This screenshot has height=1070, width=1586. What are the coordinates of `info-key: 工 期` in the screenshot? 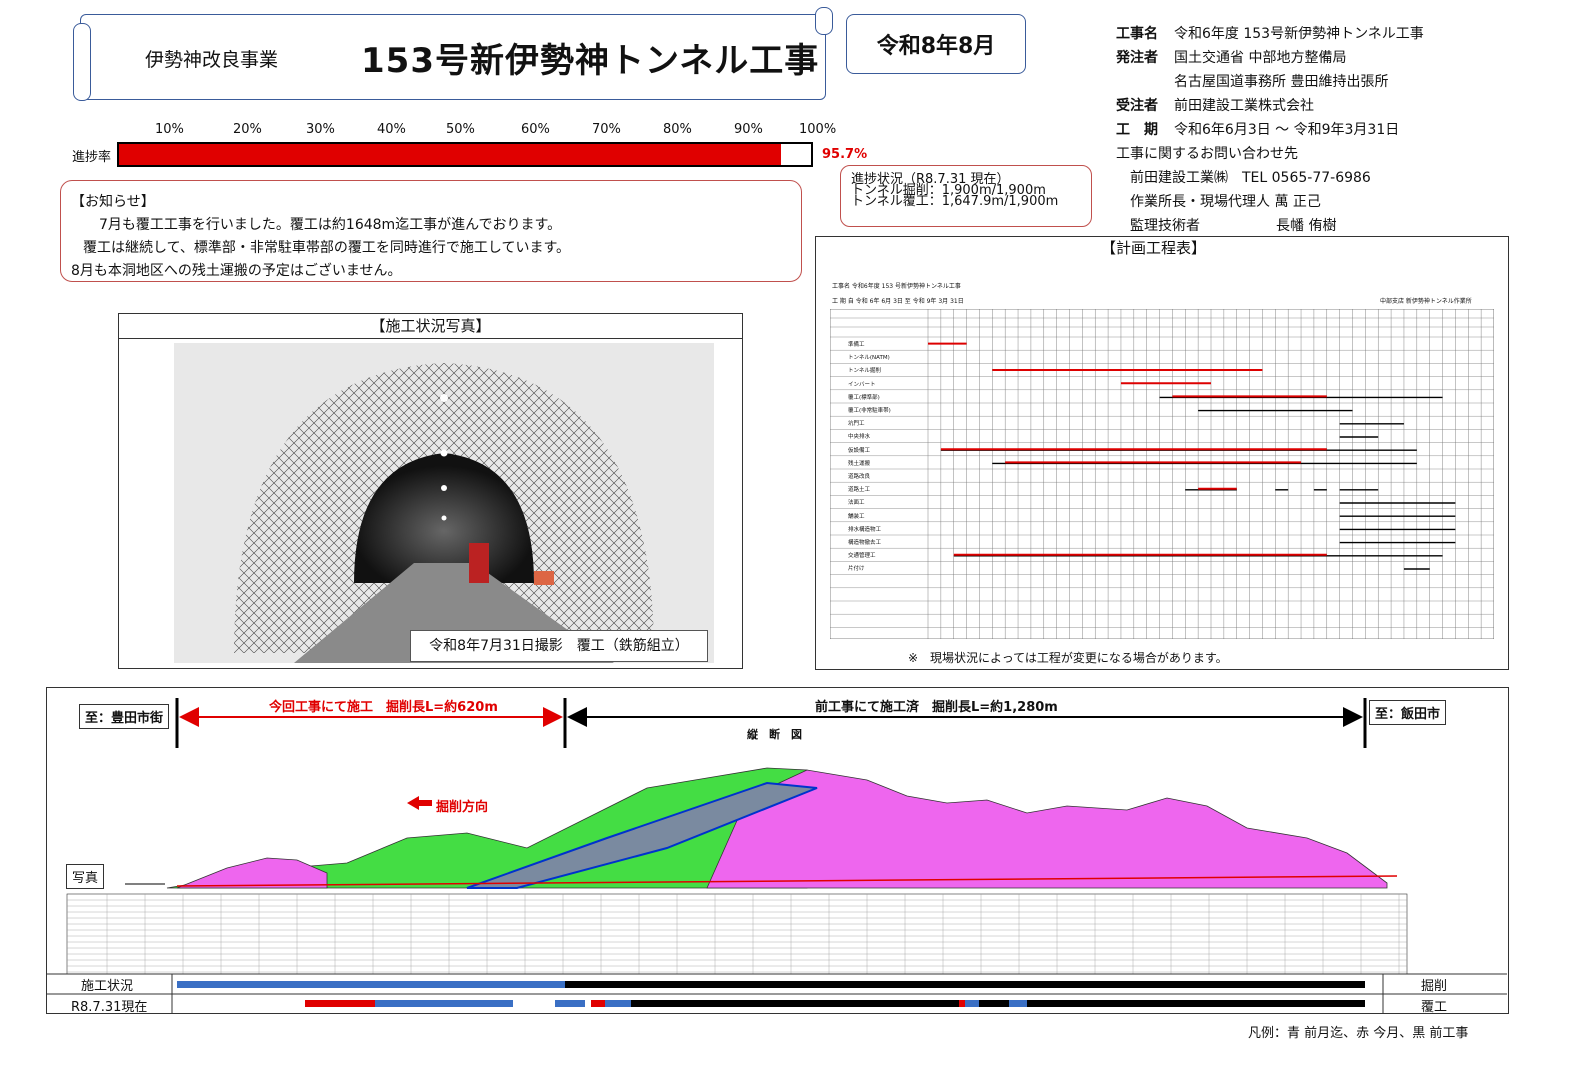 It's located at (1137, 130).